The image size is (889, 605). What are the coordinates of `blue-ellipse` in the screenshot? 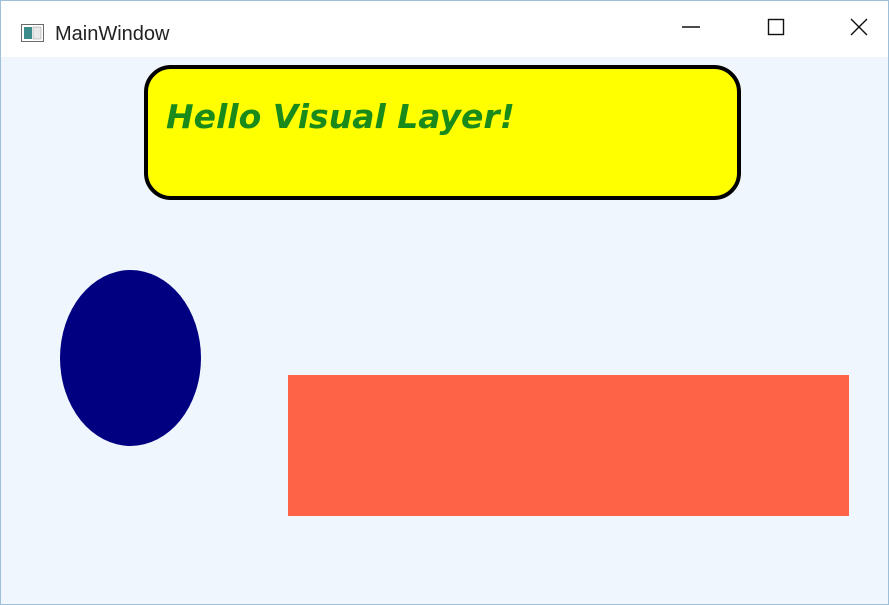 It's located at (130, 358).